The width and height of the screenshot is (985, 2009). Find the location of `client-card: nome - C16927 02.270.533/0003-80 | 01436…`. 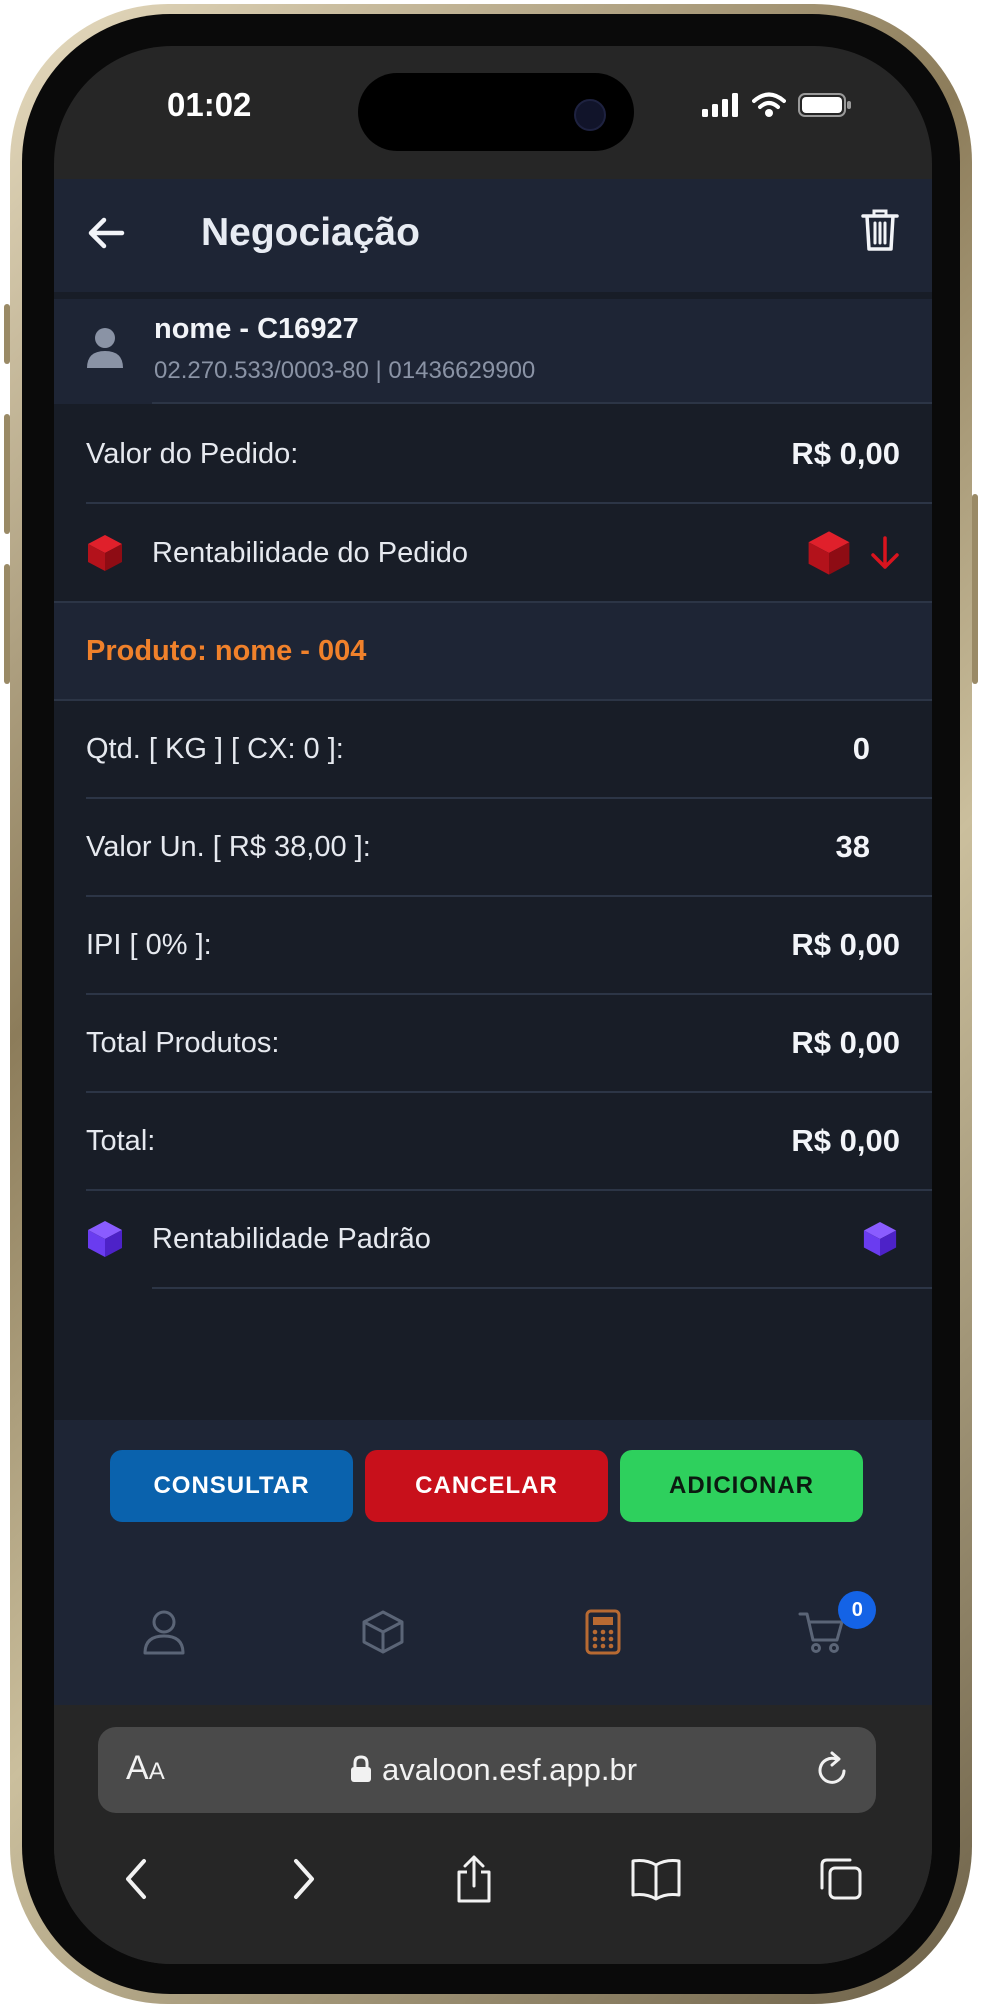

client-card: nome - C16927 02.270.533/0003-80 | 01436… is located at coordinates (493, 351).